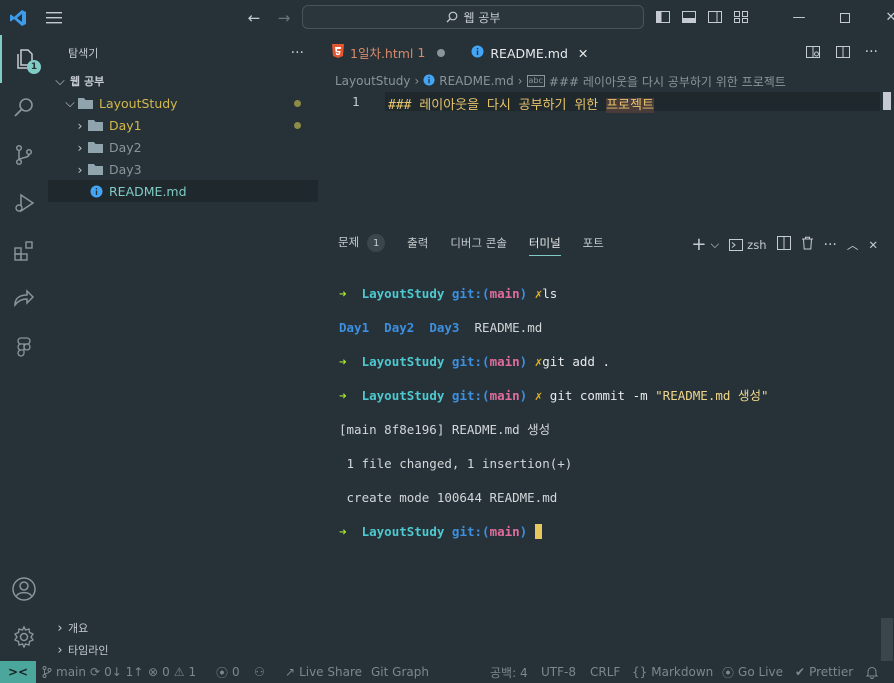 The height and width of the screenshot is (683, 894). What do you see at coordinates (183, 103) in the screenshot?
I see `tree-item-layoutstudy: ⌵ LayoutStudy` at bounding box center [183, 103].